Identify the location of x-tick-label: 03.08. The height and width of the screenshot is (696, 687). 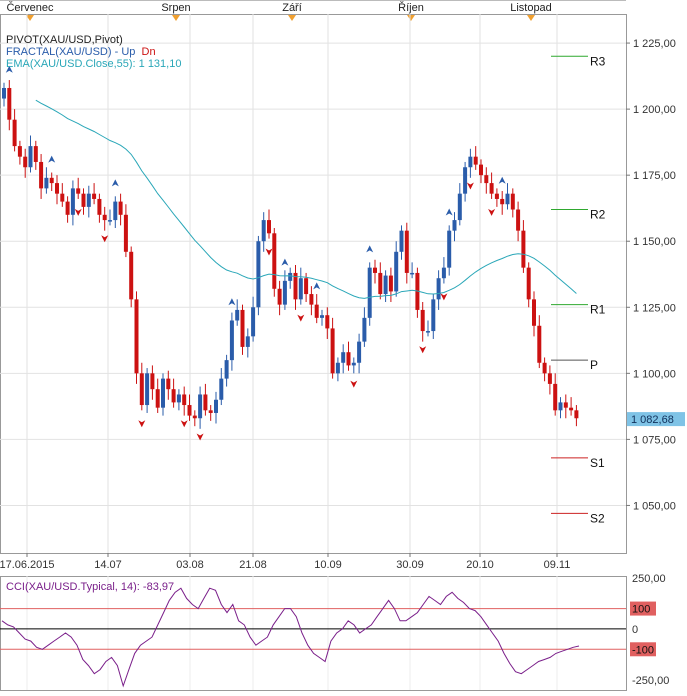
(190, 565).